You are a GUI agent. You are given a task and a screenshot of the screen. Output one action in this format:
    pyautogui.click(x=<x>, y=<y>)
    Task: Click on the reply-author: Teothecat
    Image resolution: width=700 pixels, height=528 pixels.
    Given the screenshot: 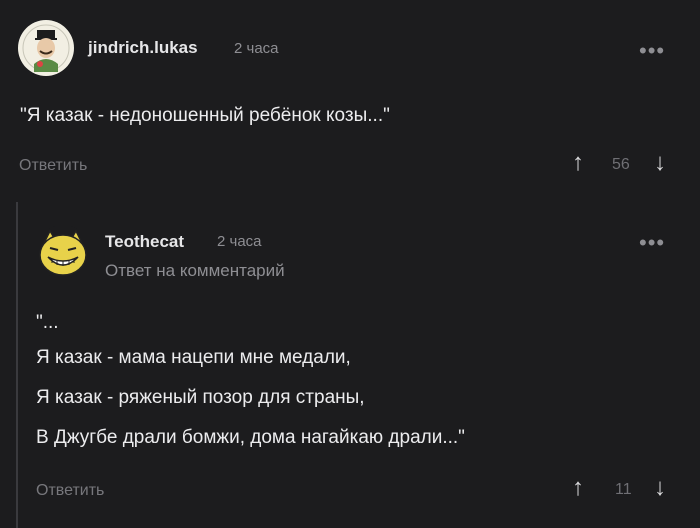 What is the action you would take?
    pyautogui.click(x=144, y=242)
    